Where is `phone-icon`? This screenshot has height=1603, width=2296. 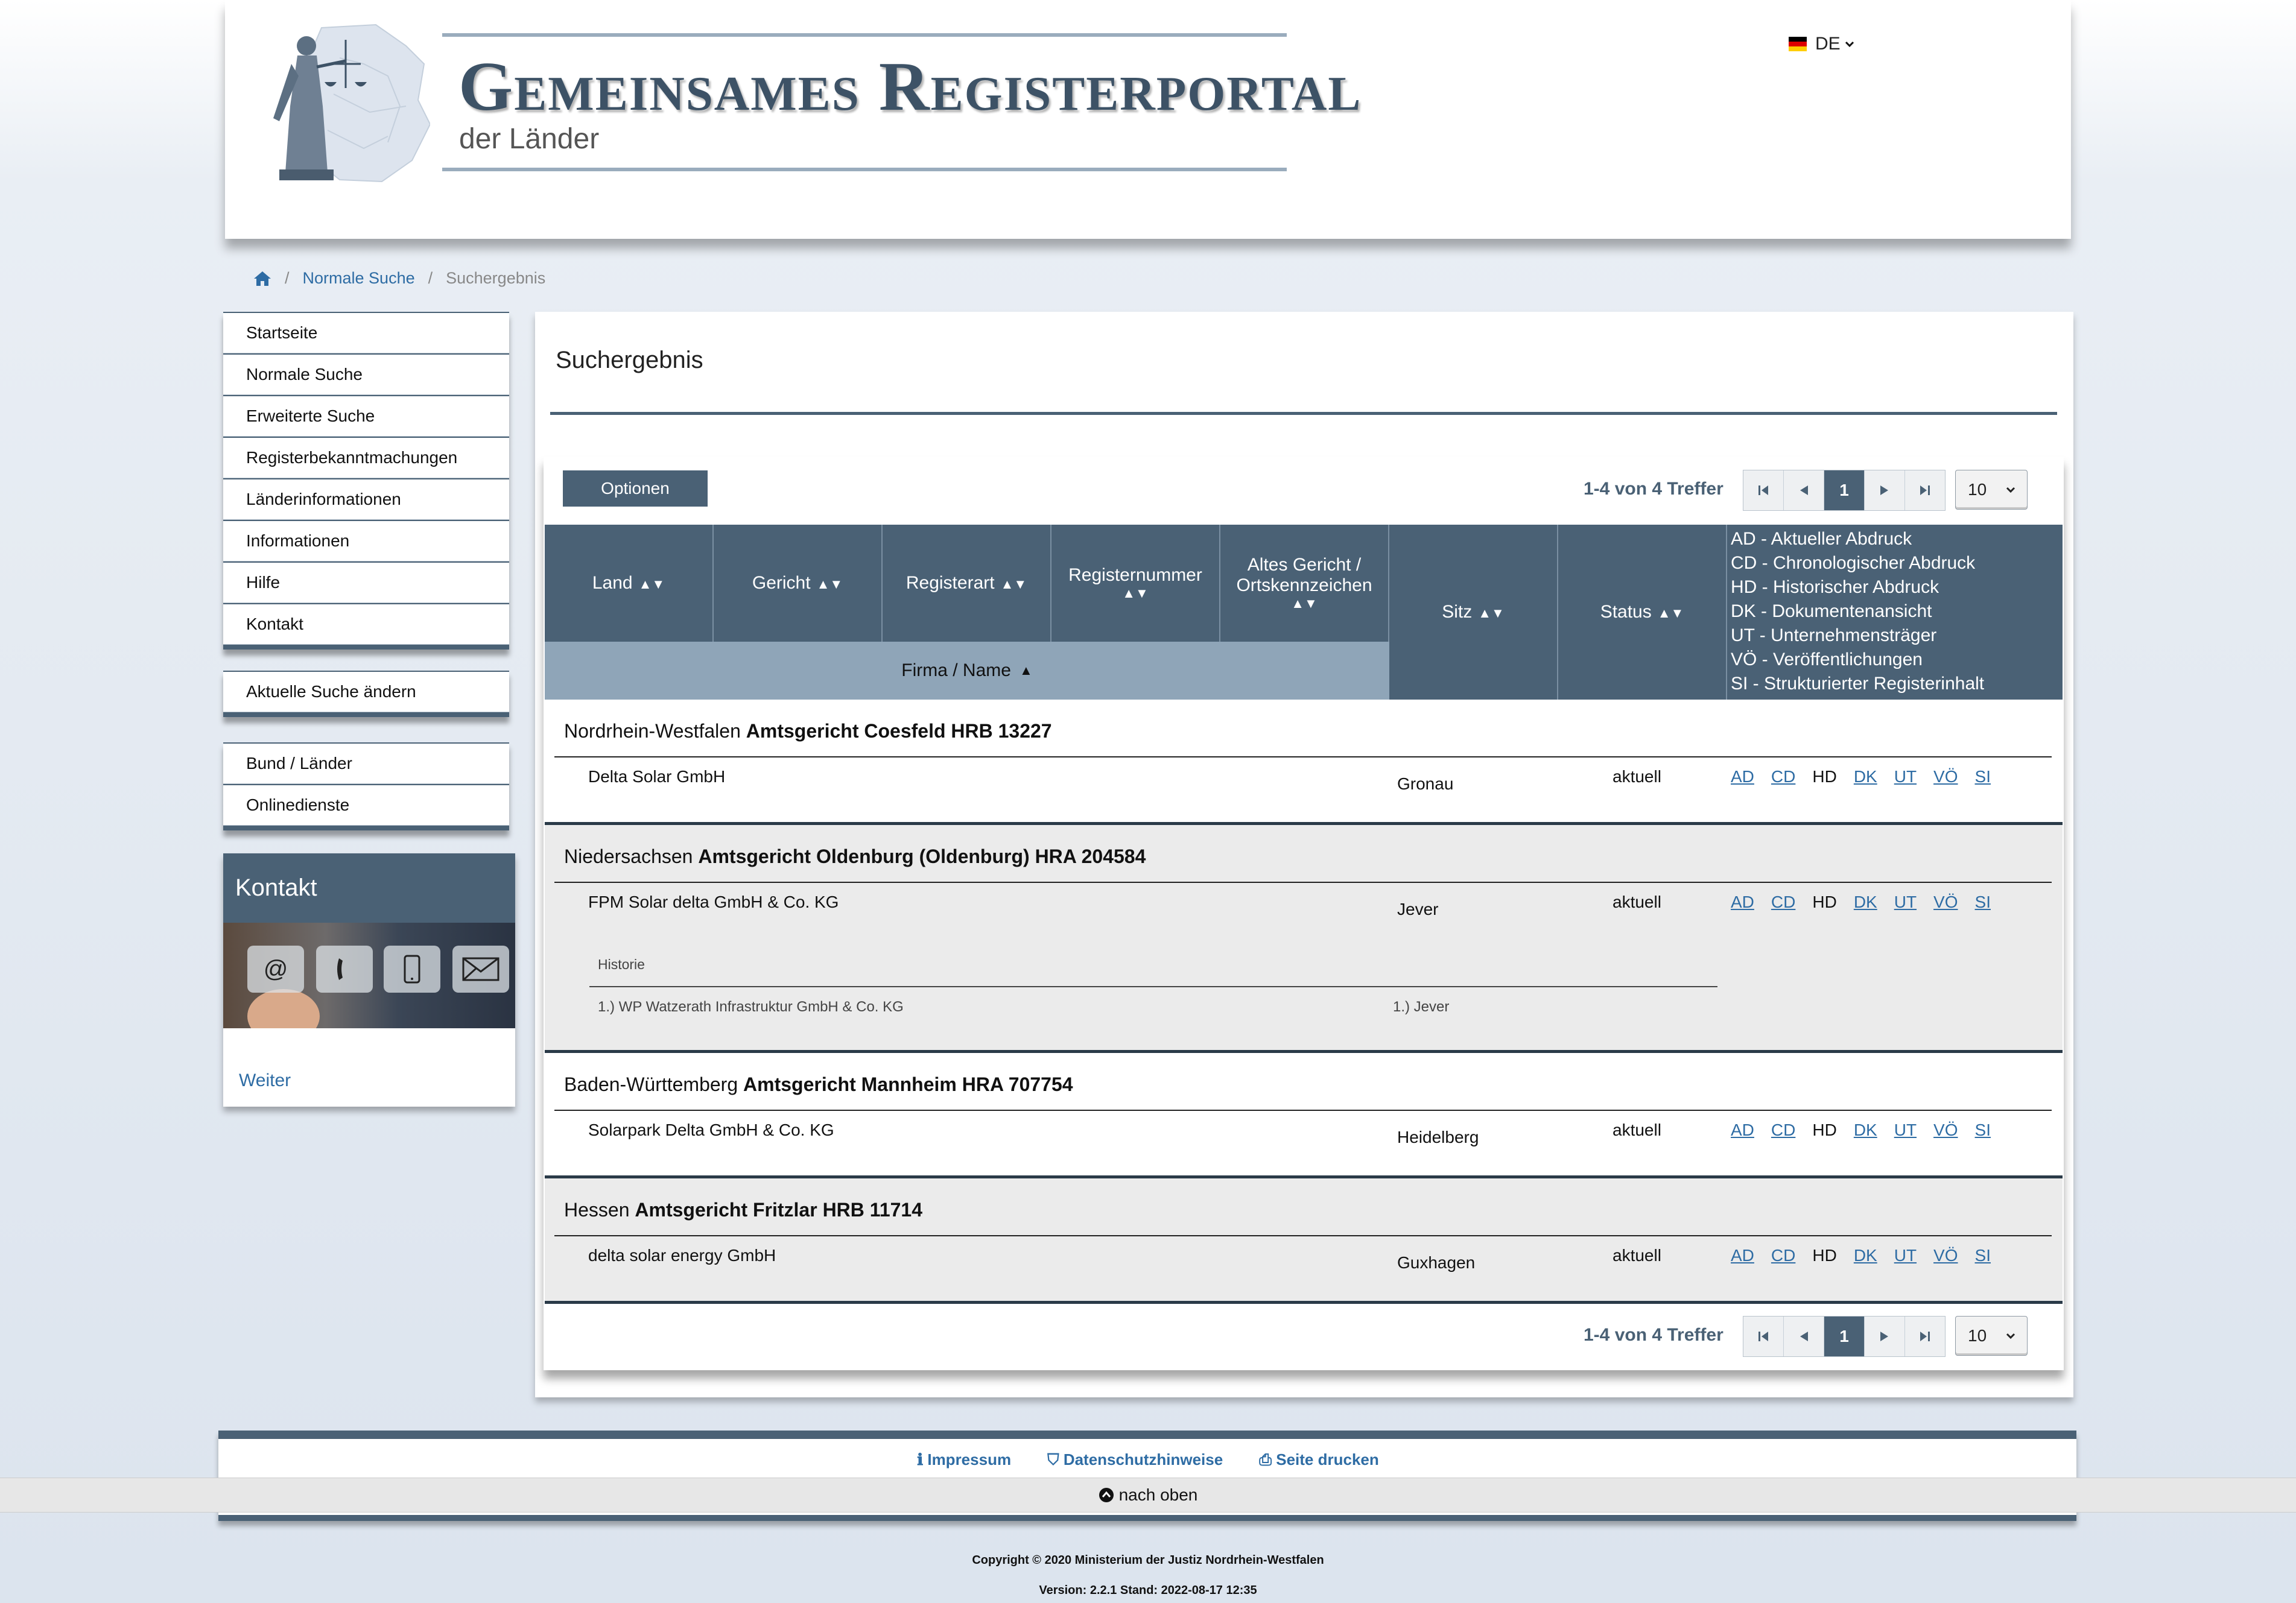 phone-icon is located at coordinates (344, 969).